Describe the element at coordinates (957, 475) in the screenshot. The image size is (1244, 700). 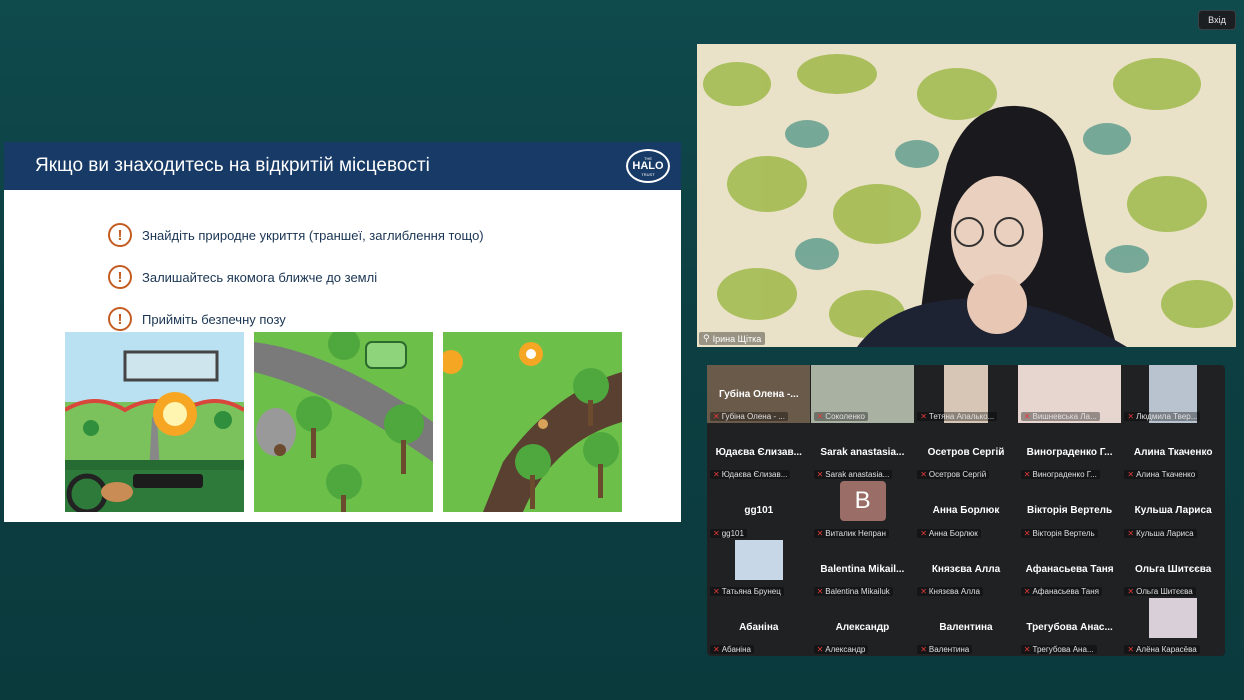
I see `participant-label: Осетров Сергій` at that location.